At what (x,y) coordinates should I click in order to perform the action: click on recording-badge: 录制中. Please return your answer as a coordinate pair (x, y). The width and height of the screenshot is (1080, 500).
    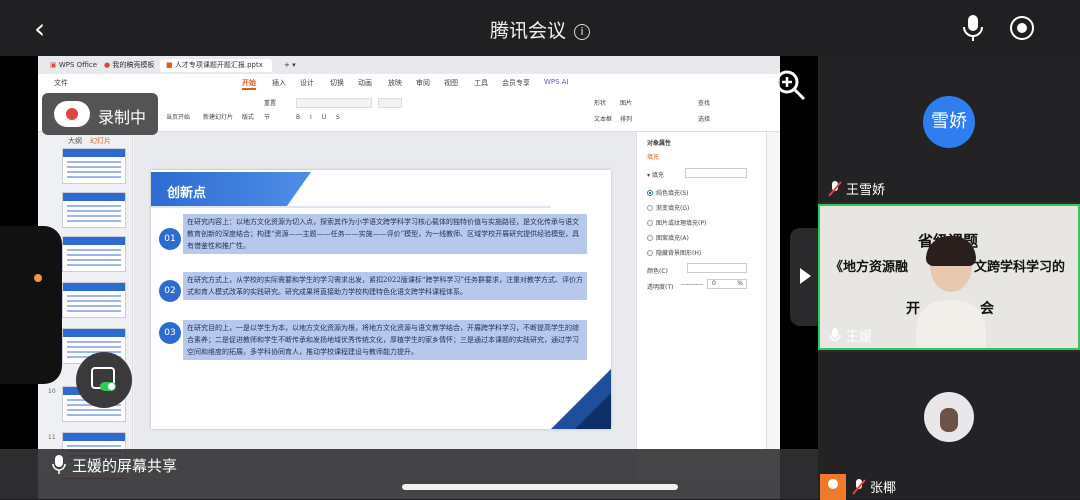
    Looking at the image, I should click on (100, 114).